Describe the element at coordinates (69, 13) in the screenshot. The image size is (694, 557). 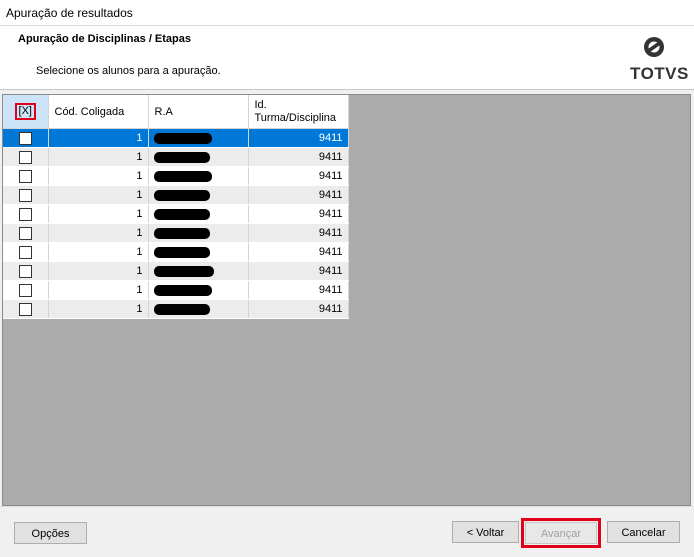
I see `window-title: Apuração de resultados` at that location.